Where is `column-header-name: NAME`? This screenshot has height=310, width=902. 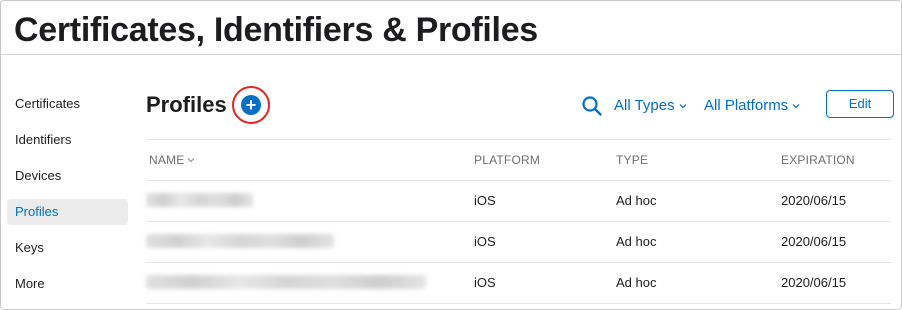
column-header-name: NAME is located at coordinates (172, 160).